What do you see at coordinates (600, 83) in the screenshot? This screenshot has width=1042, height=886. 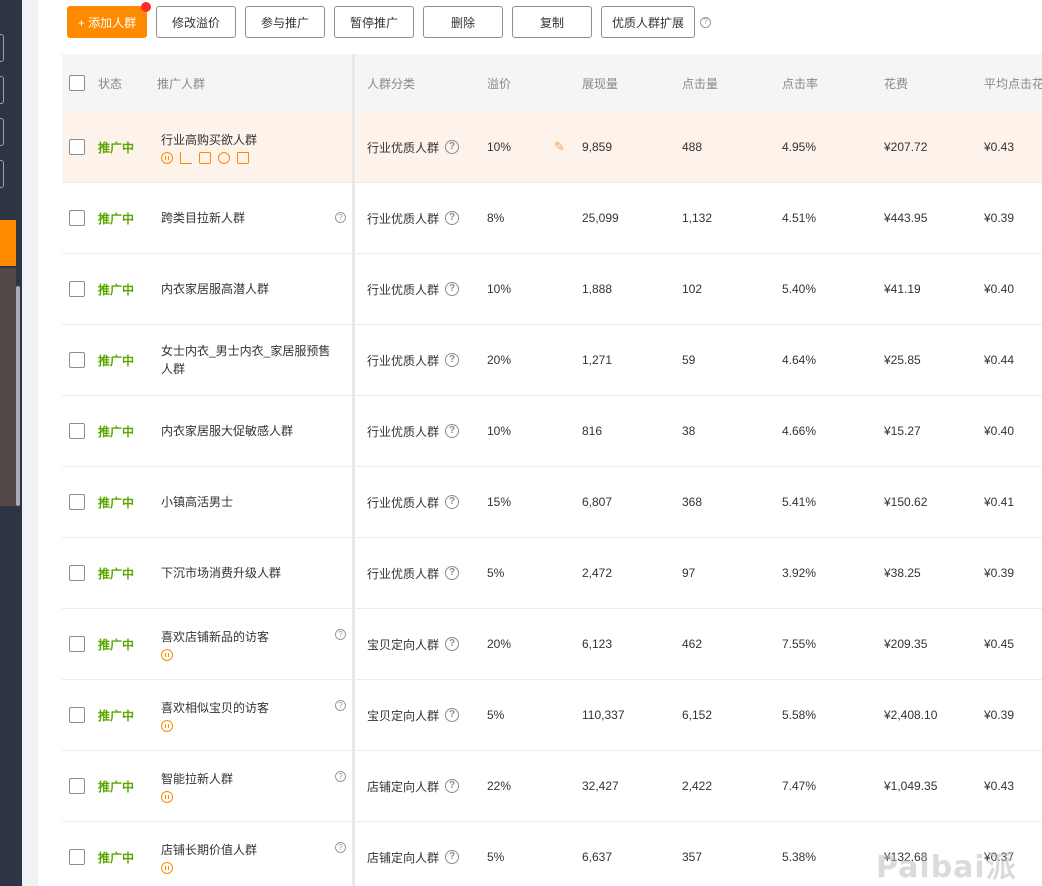 I see `header-impressions: 展现量` at bounding box center [600, 83].